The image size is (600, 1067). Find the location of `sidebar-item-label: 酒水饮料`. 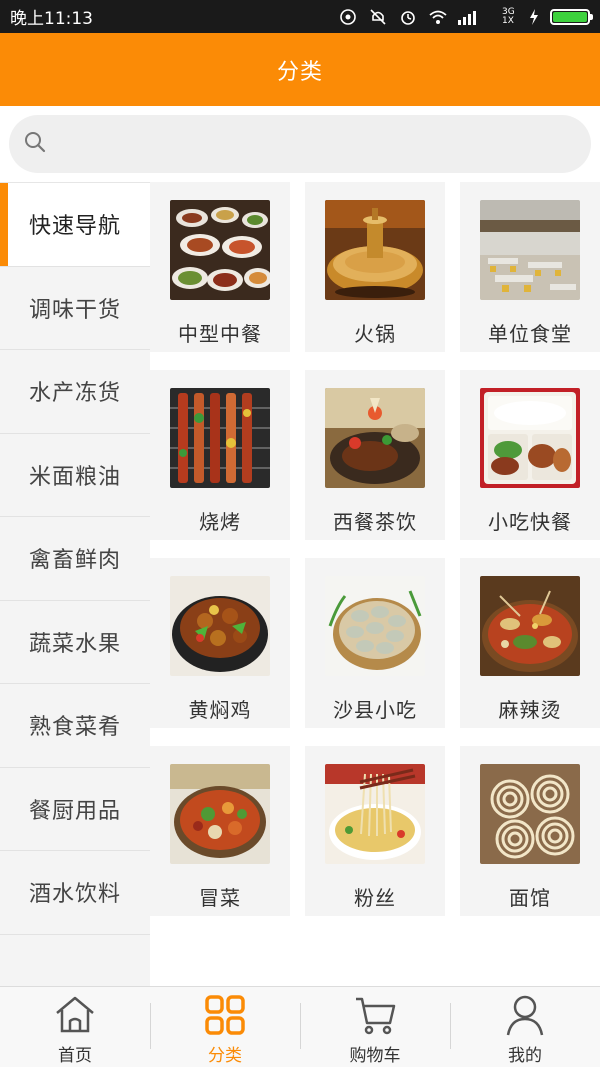

sidebar-item-label: 酒水饮料 is located at coordinates (74, 895).